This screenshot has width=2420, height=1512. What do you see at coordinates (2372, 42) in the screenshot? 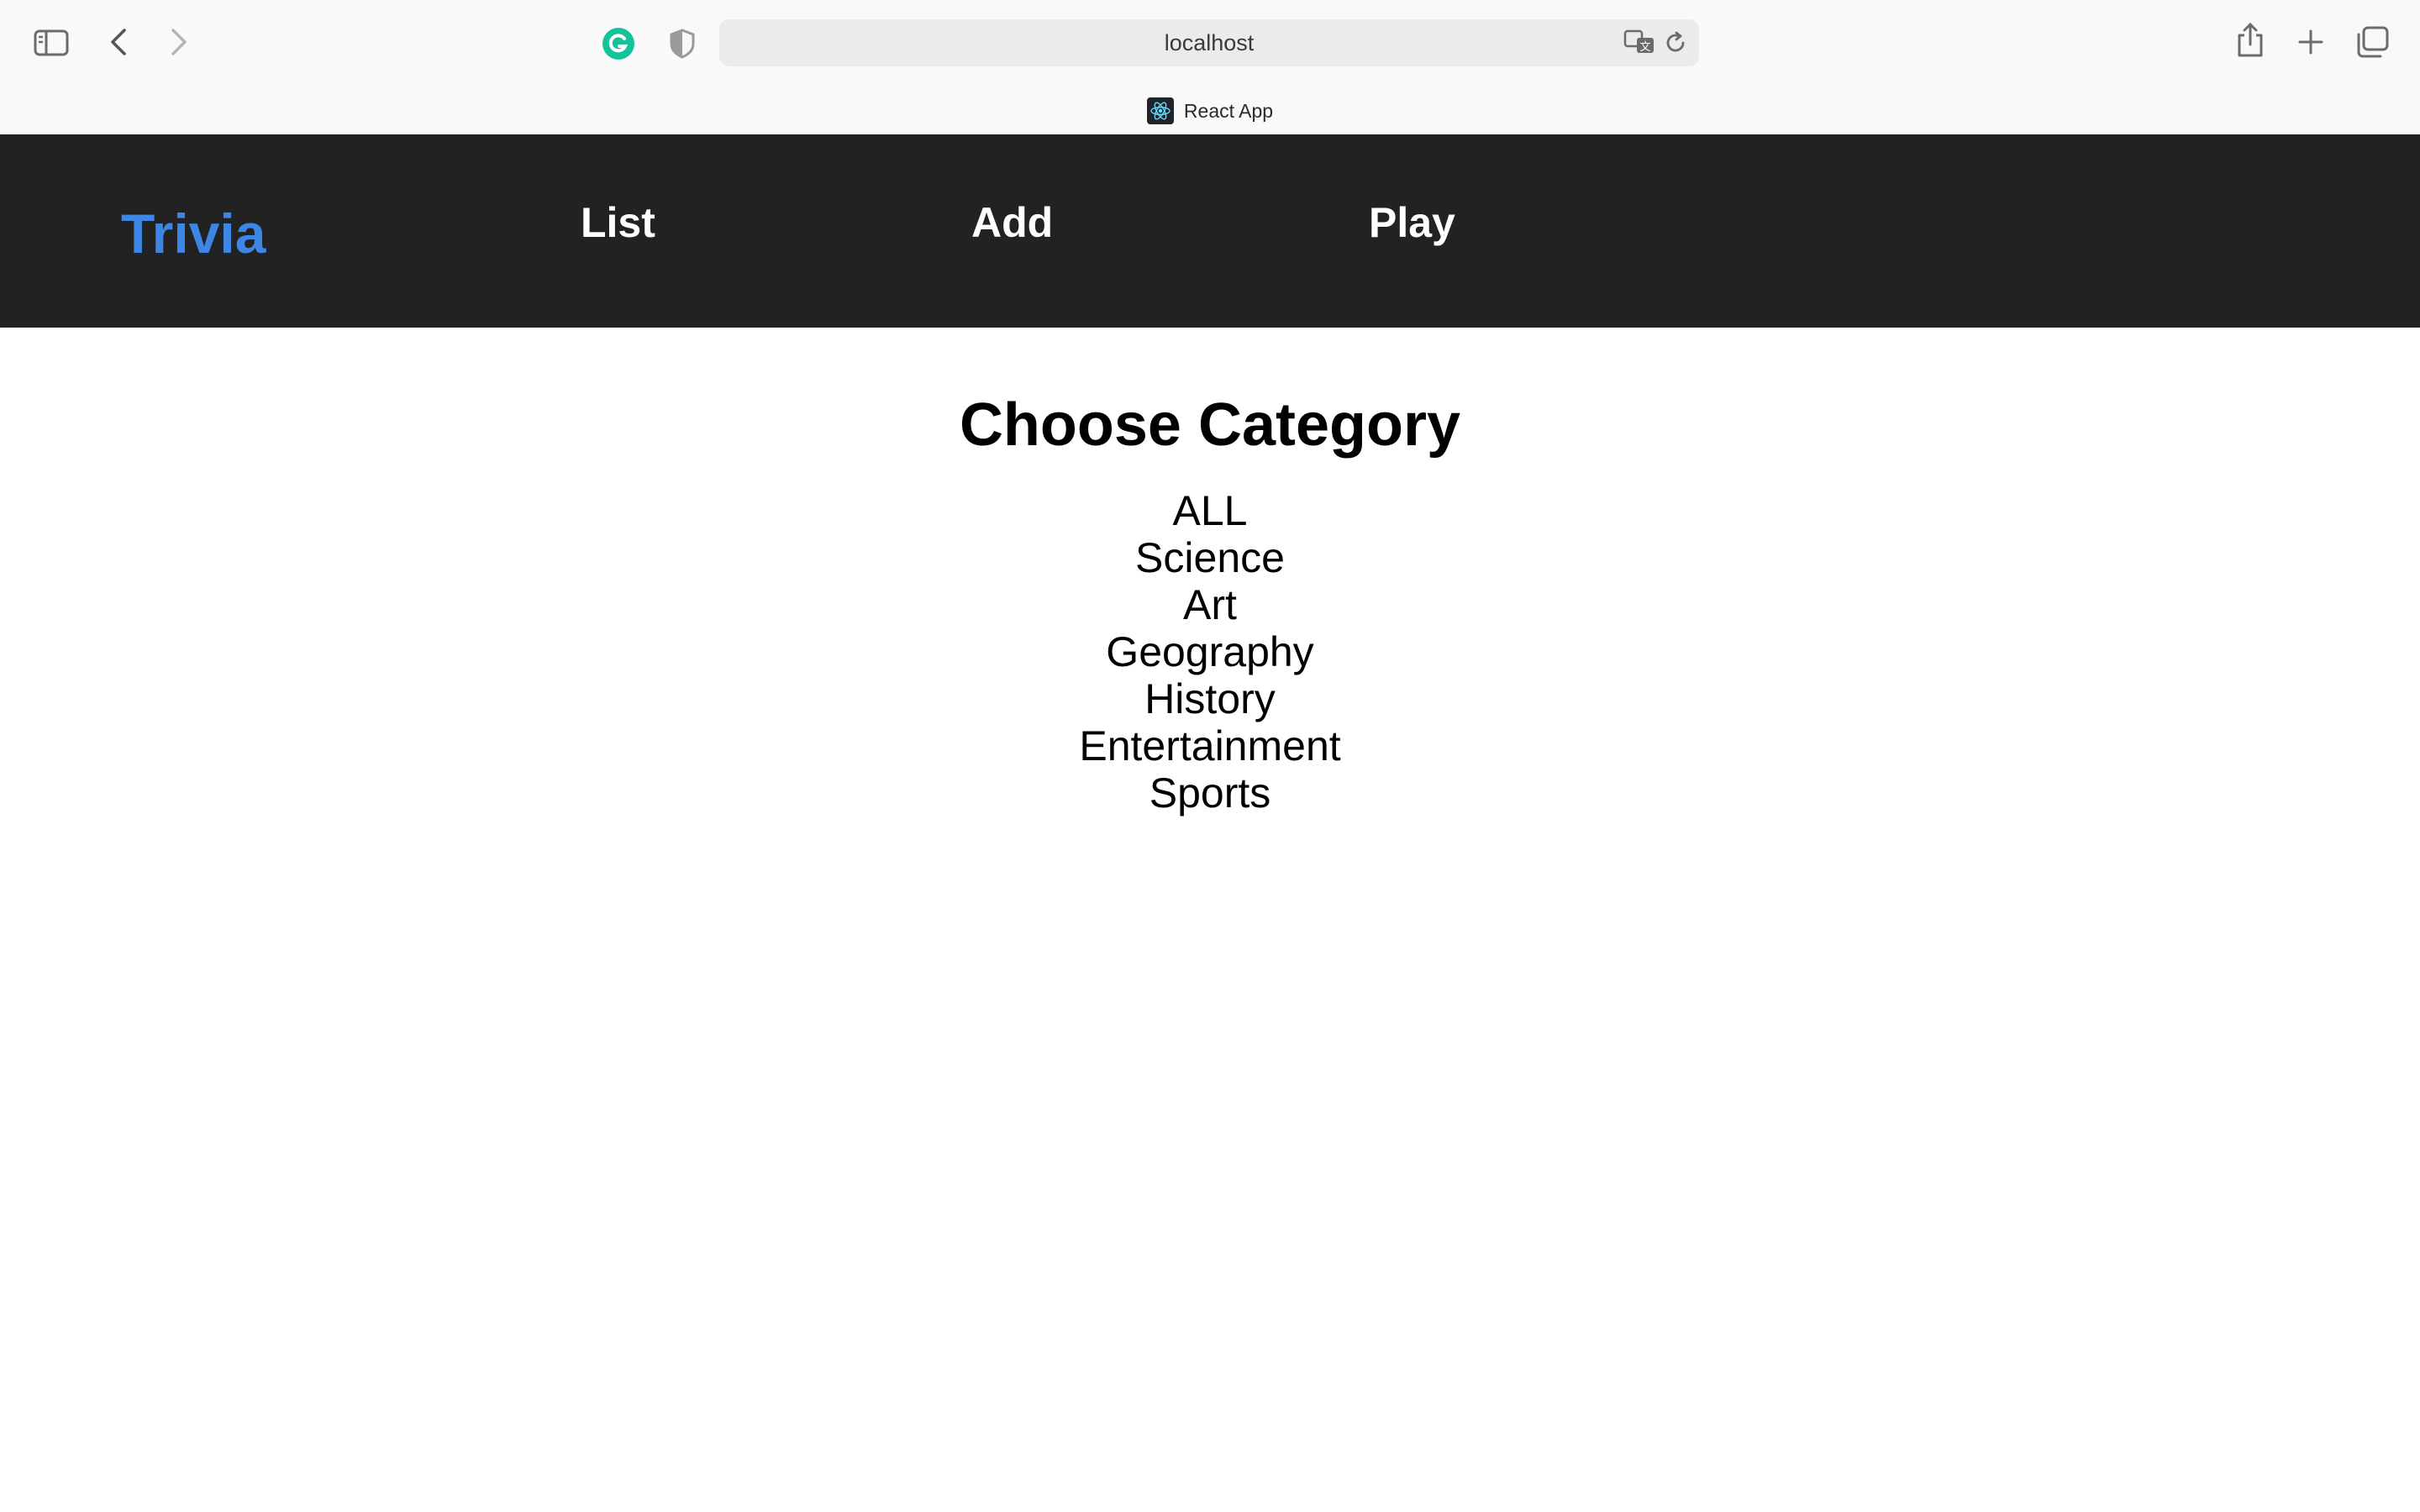
I see `tabs-icon` at bounding box center [2372, 42].